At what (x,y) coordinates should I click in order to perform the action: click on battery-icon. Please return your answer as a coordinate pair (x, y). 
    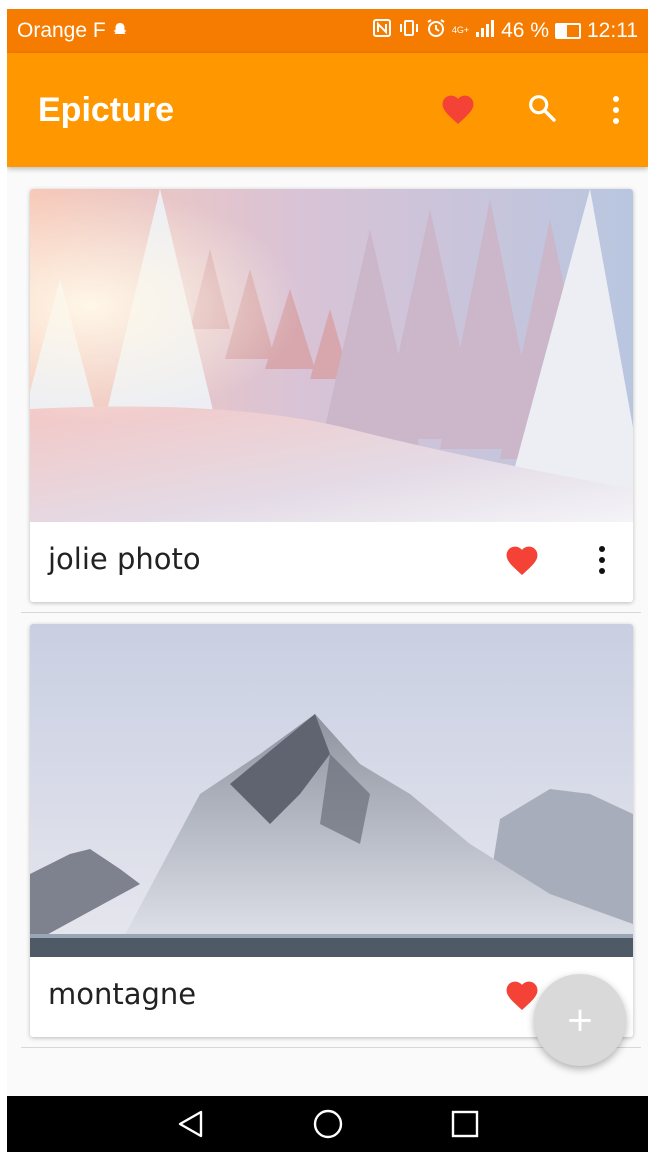
    Looking at the image, I should click on (568, 31).